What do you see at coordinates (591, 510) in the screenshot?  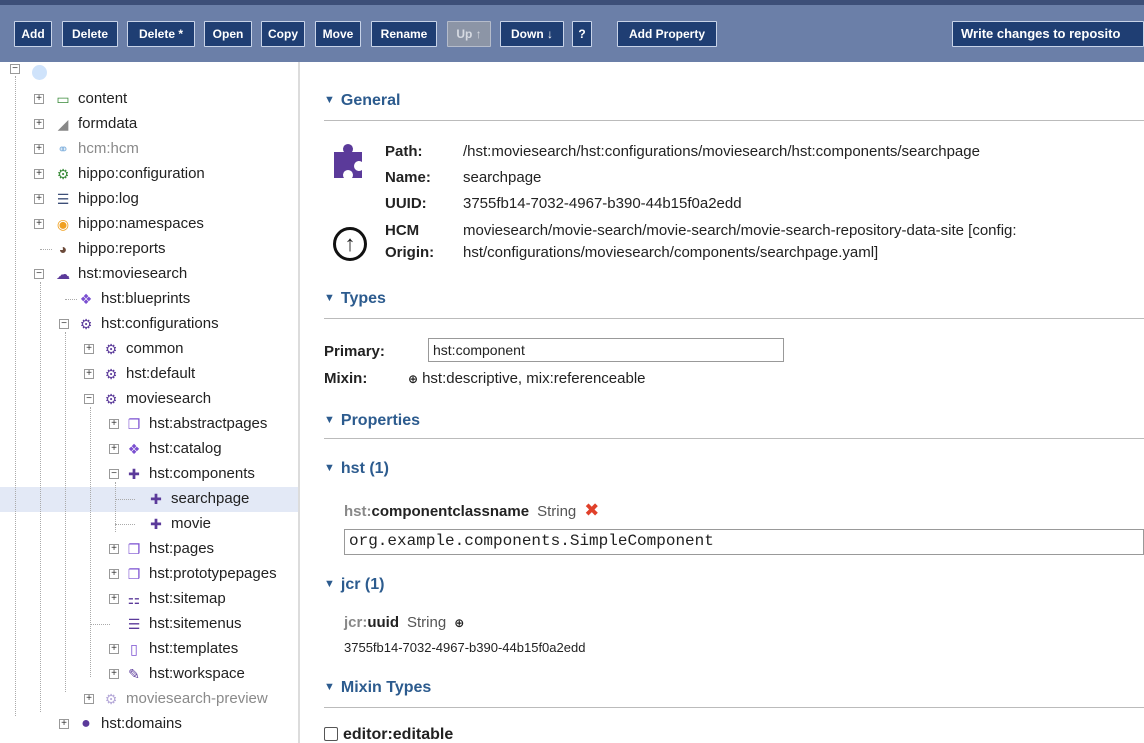 I see `delete-property-icon: ✖` at bounding box center [591, 510].